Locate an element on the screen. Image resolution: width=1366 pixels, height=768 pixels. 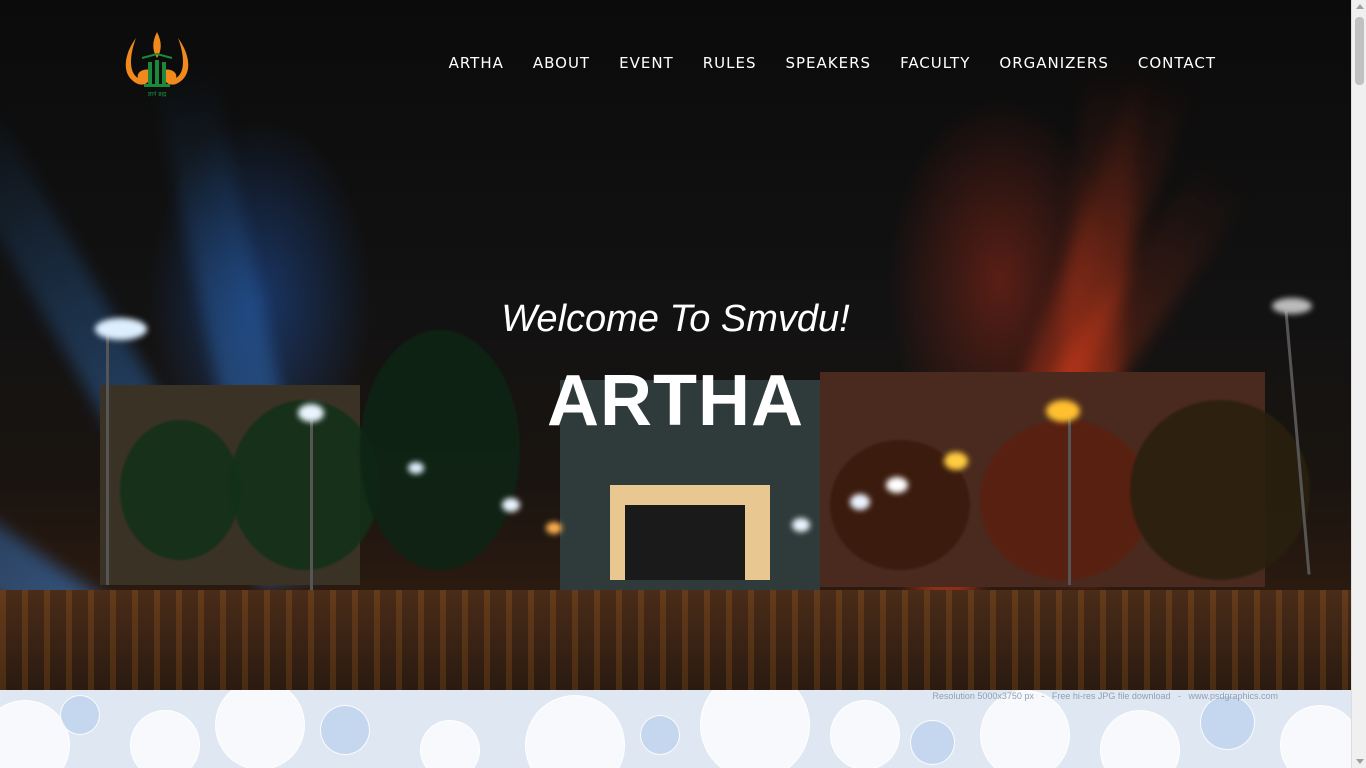
scroll-thumb is located at coordinates (1359, 51).